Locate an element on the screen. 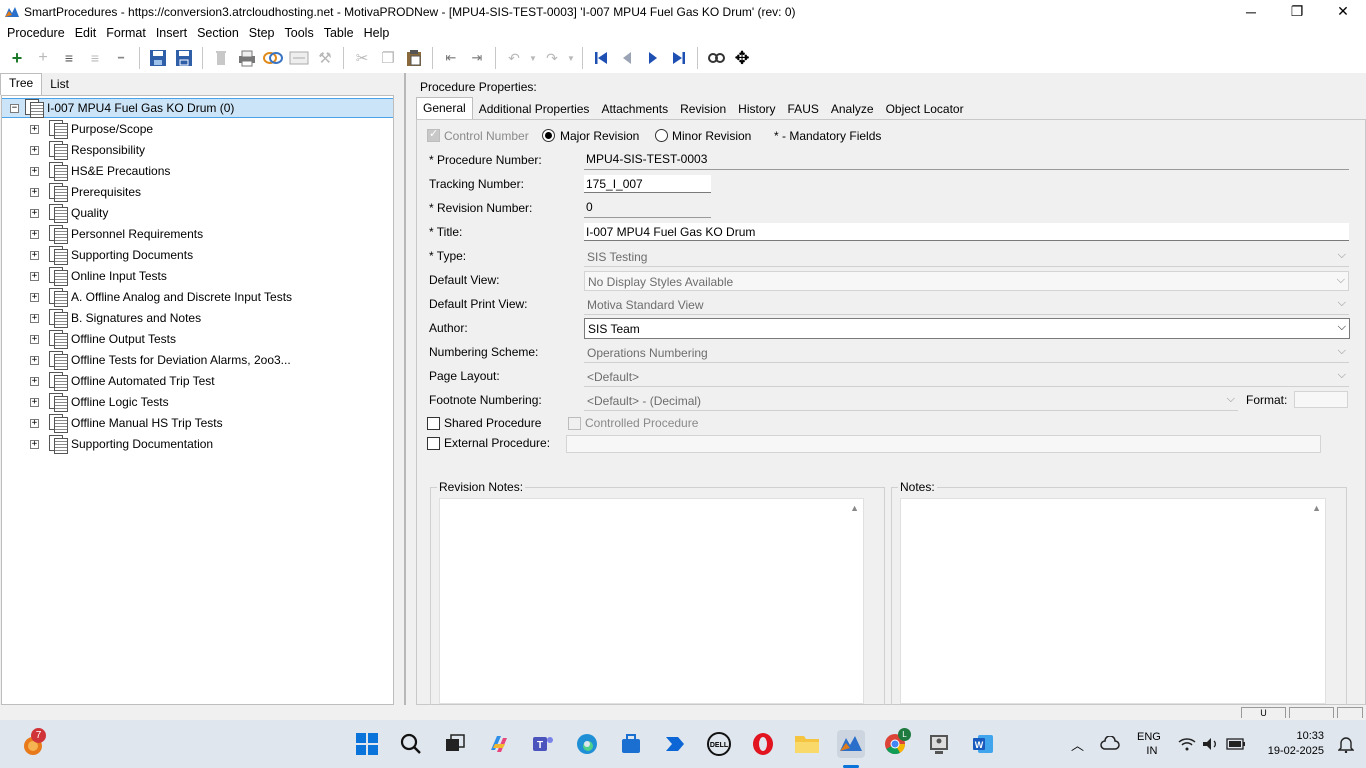 The height and width of the screenshot is (768, 1366). menu-procedure: Procedure is located at coordinates (36, 33).